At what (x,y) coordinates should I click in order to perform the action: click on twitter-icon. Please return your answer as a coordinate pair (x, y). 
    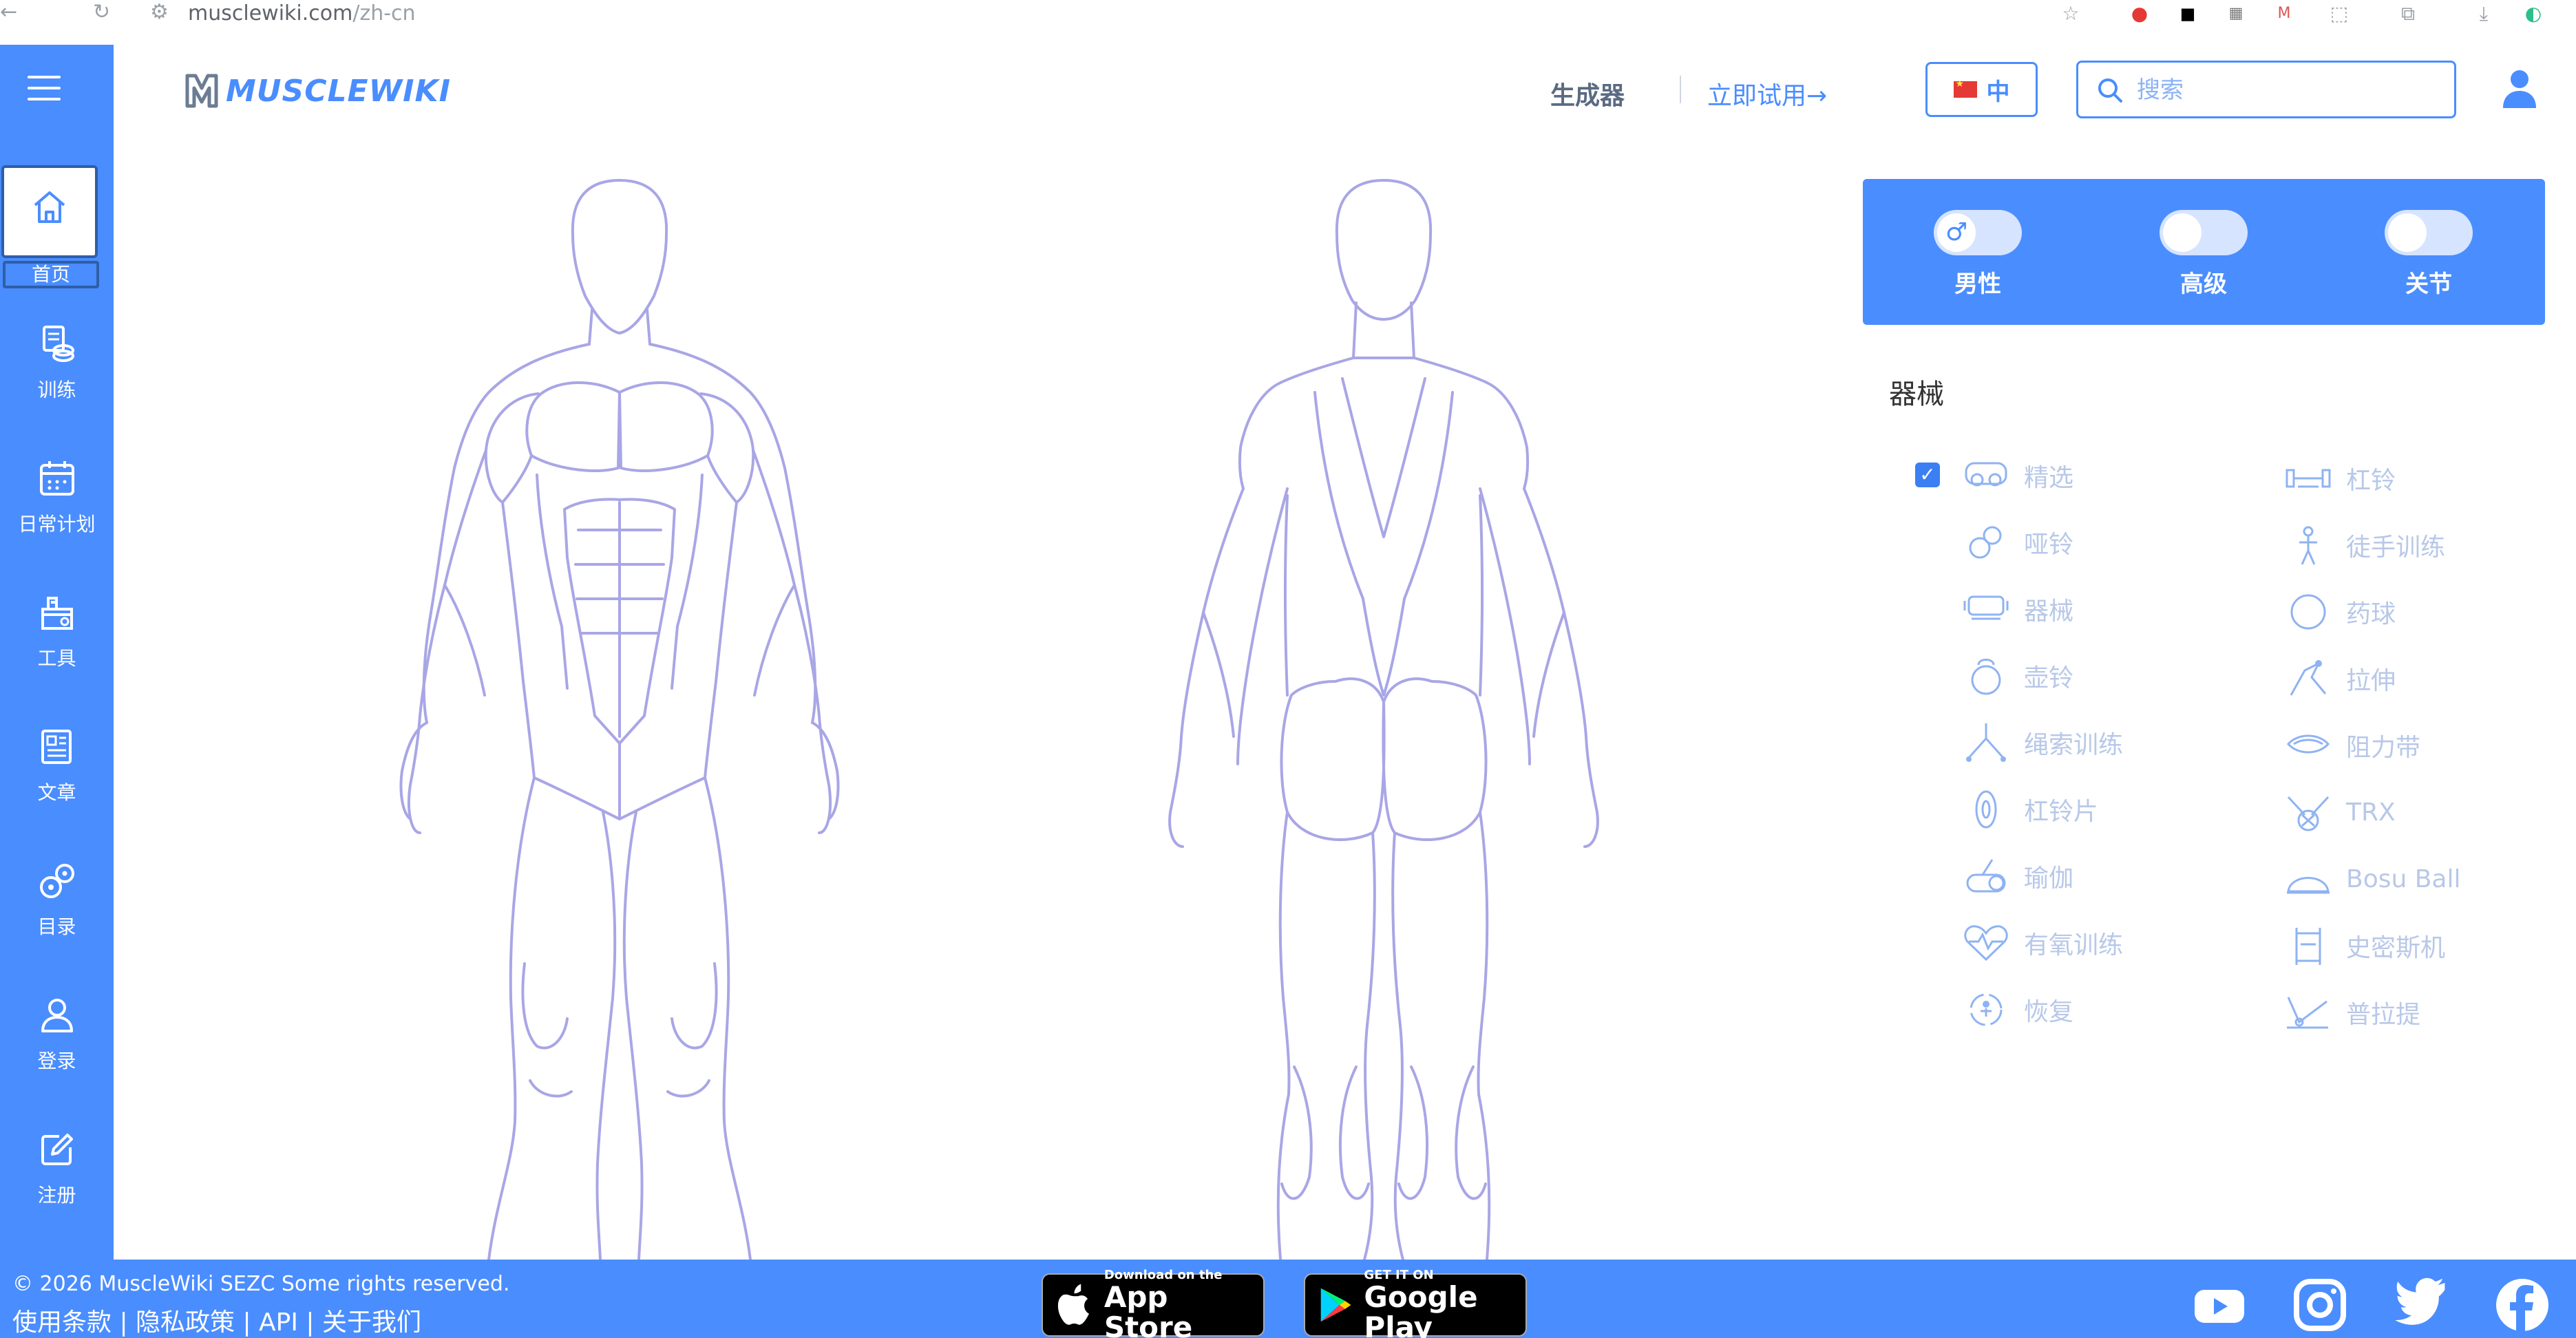
    Looking at the image, I should click on (2422, 1304).